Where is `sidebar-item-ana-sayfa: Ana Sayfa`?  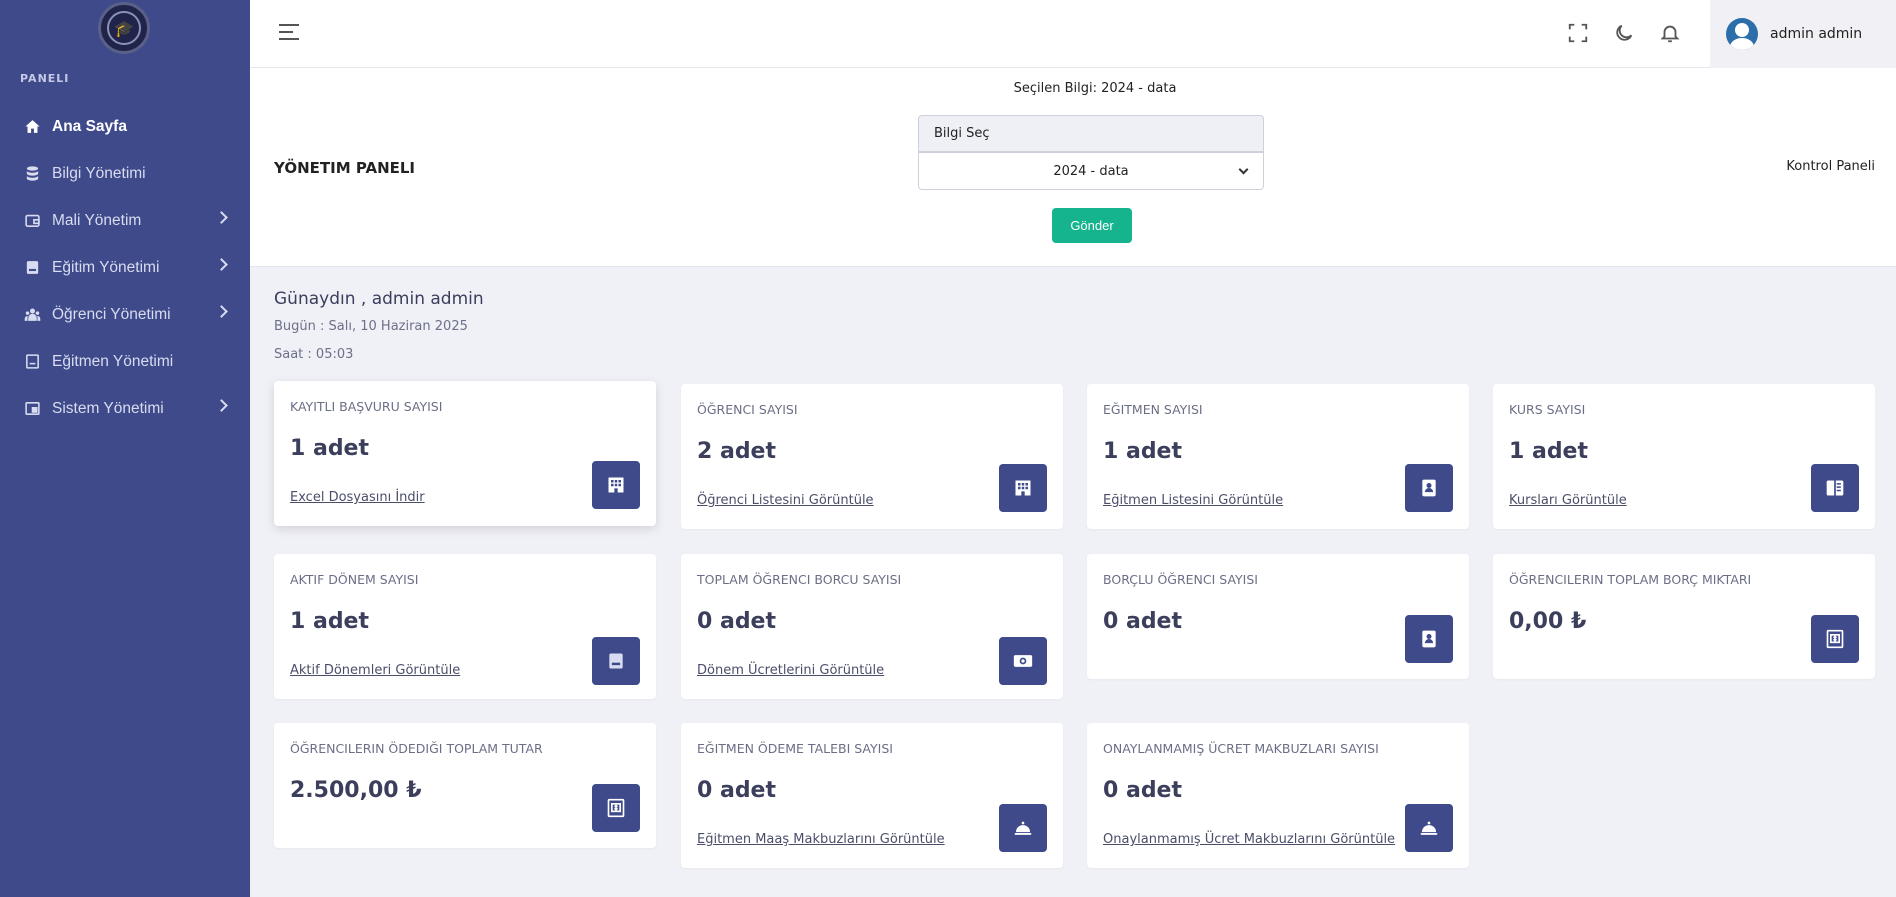 sidebar-item-ana-sayfa: Ana Sayfa is located at coordinates (125, 126).